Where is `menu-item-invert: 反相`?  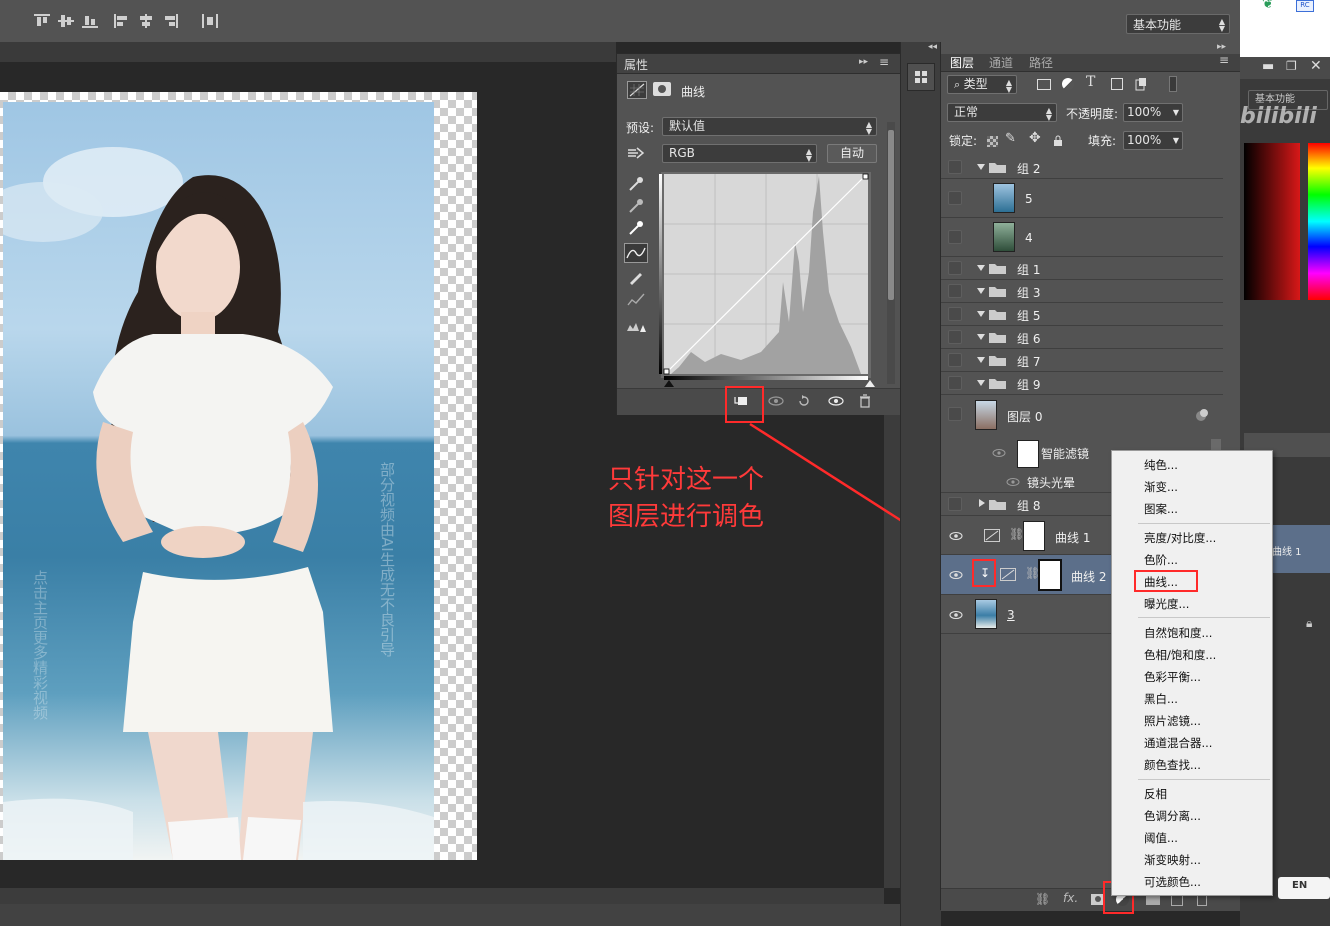 menu-item-invert: 反相 is located at coordinates (1155, 794).